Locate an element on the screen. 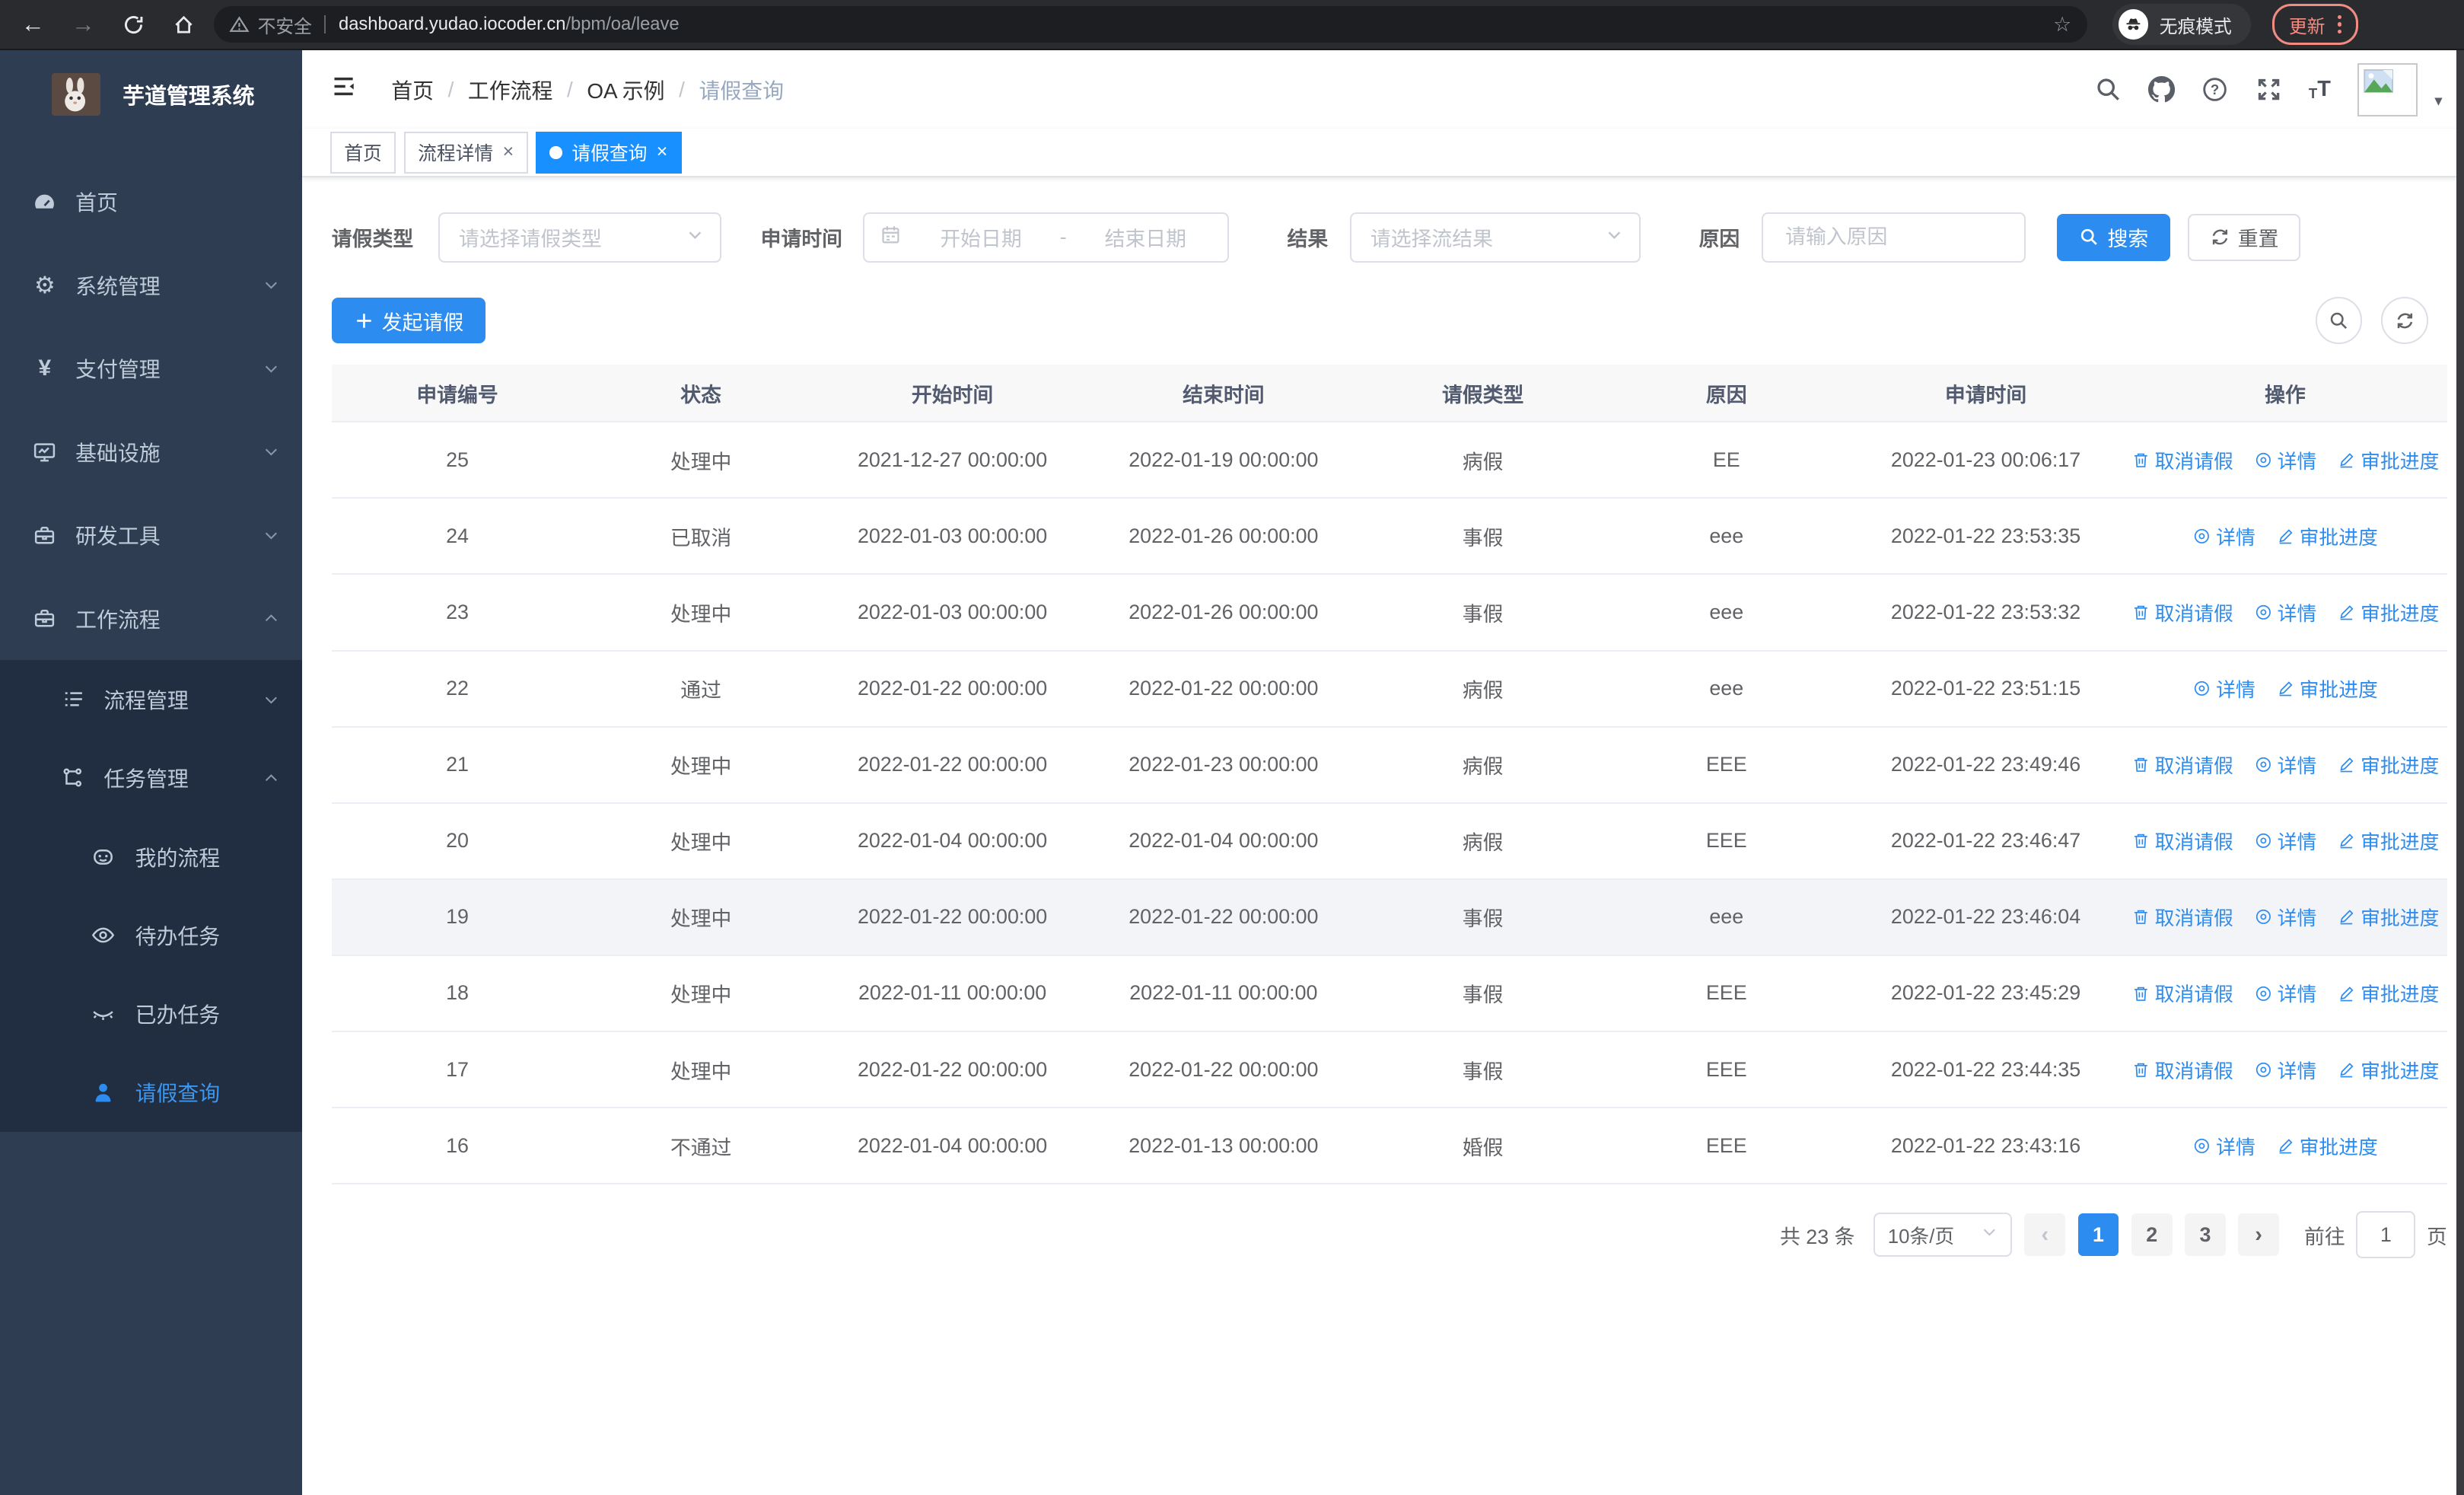  prev-page-button: ‹ is located at coordinates (2045, 1235).